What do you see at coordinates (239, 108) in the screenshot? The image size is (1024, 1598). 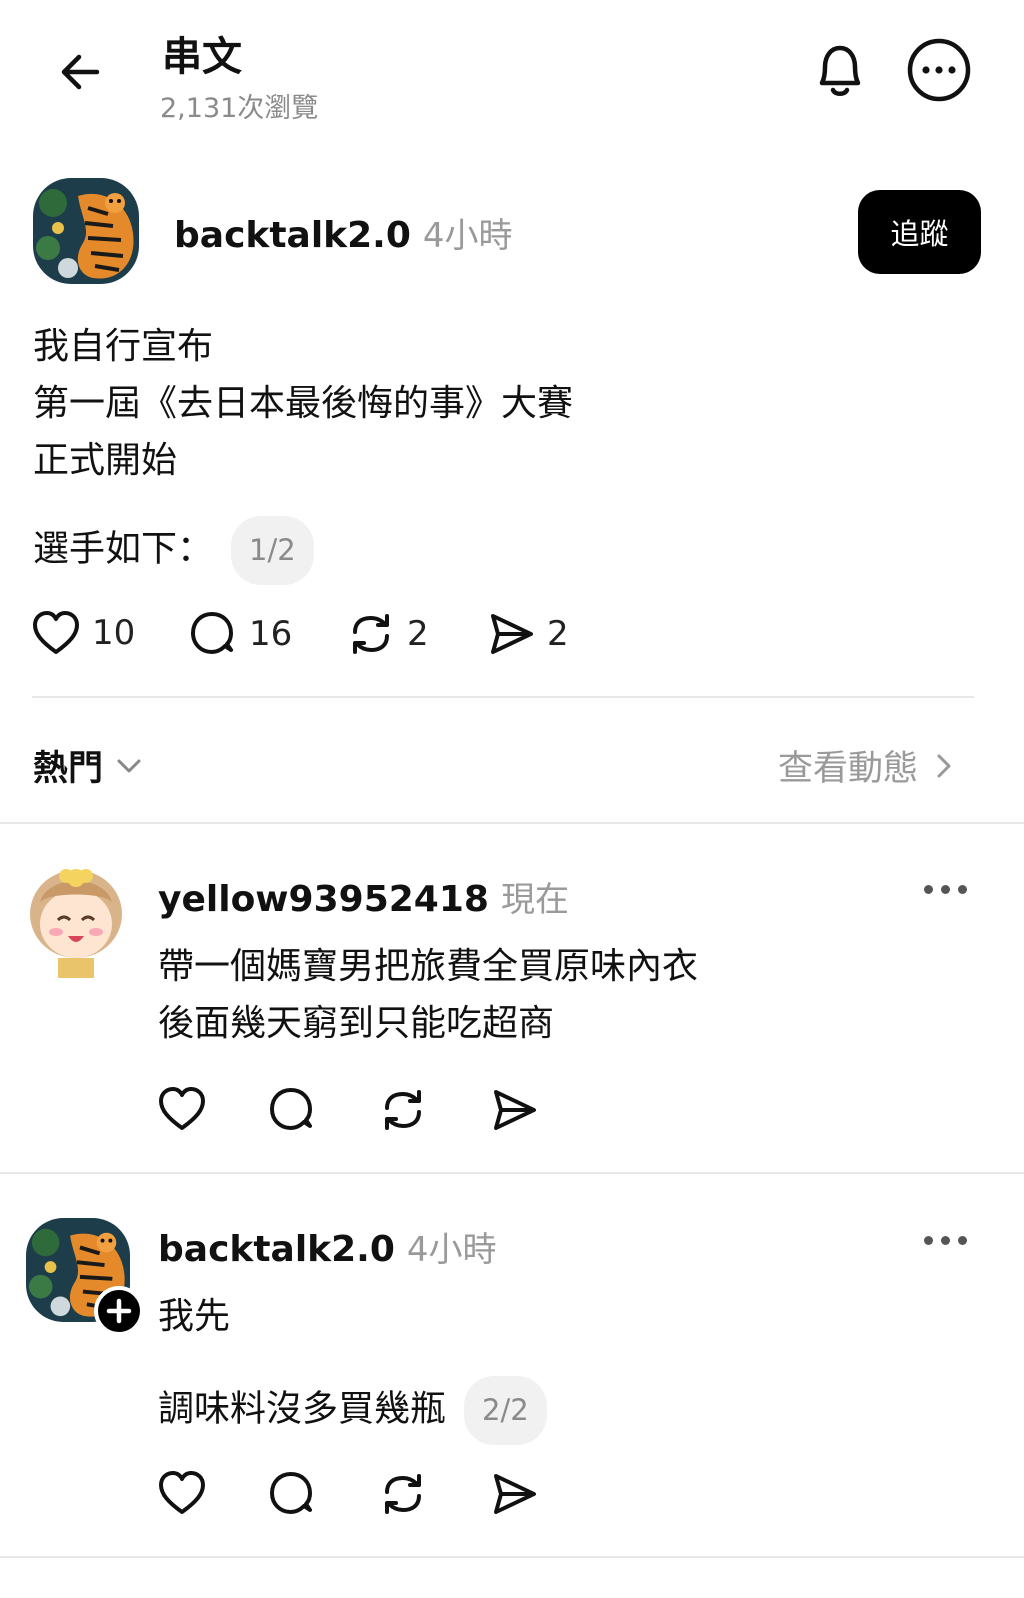 I see `view-count: 2,131次瀏覽` at bounding box center [239, 108].